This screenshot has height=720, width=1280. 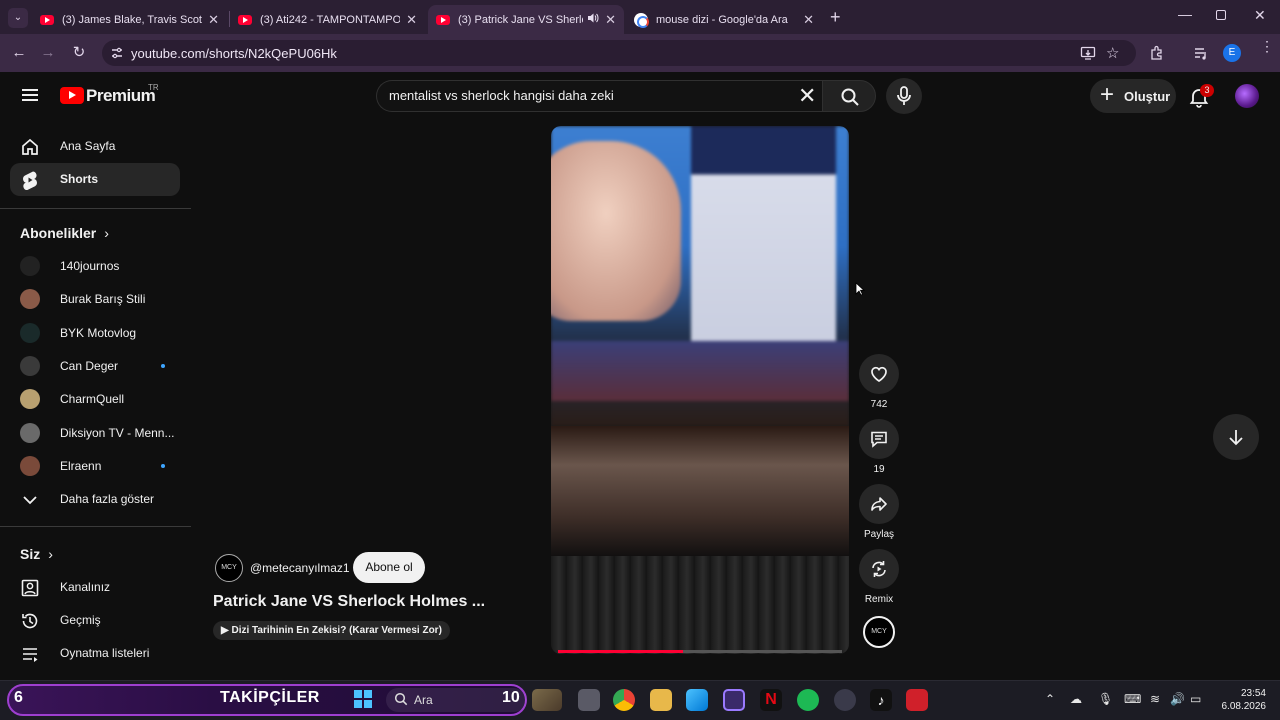 I want to click on extensions-icon, so click(x=1157, y=55).